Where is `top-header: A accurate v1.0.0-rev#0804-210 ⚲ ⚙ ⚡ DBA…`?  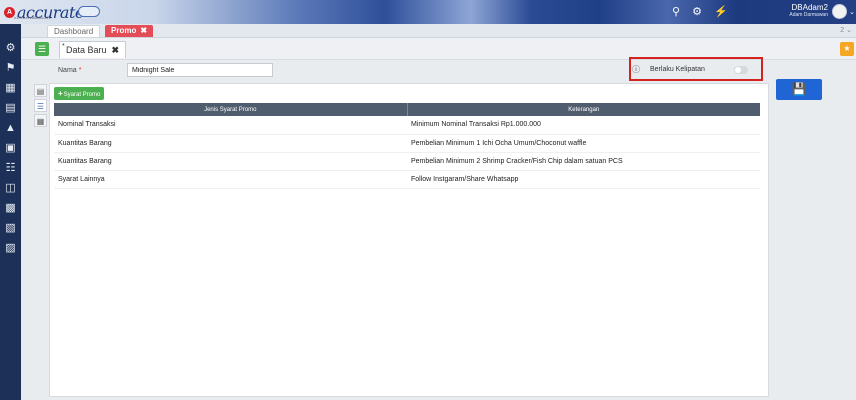 top-header: A accurate v1.0.0-rev#0804-210 ⚲ ⚙ ⚡ DBA… is located at coordinates (428, 12).